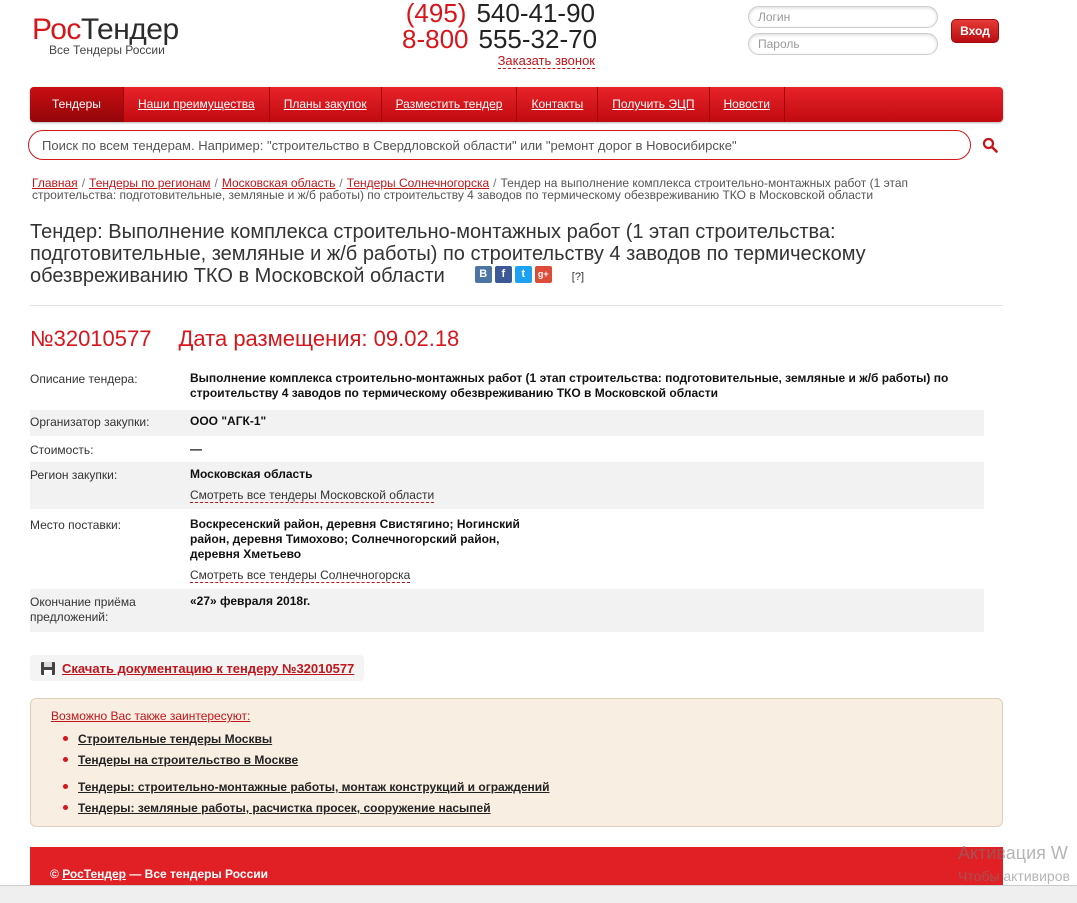  What do you see at coordinates (74, 475) in the screenshot?
I see `info-label: Регион закупки:` at bounding box center [74, 475].